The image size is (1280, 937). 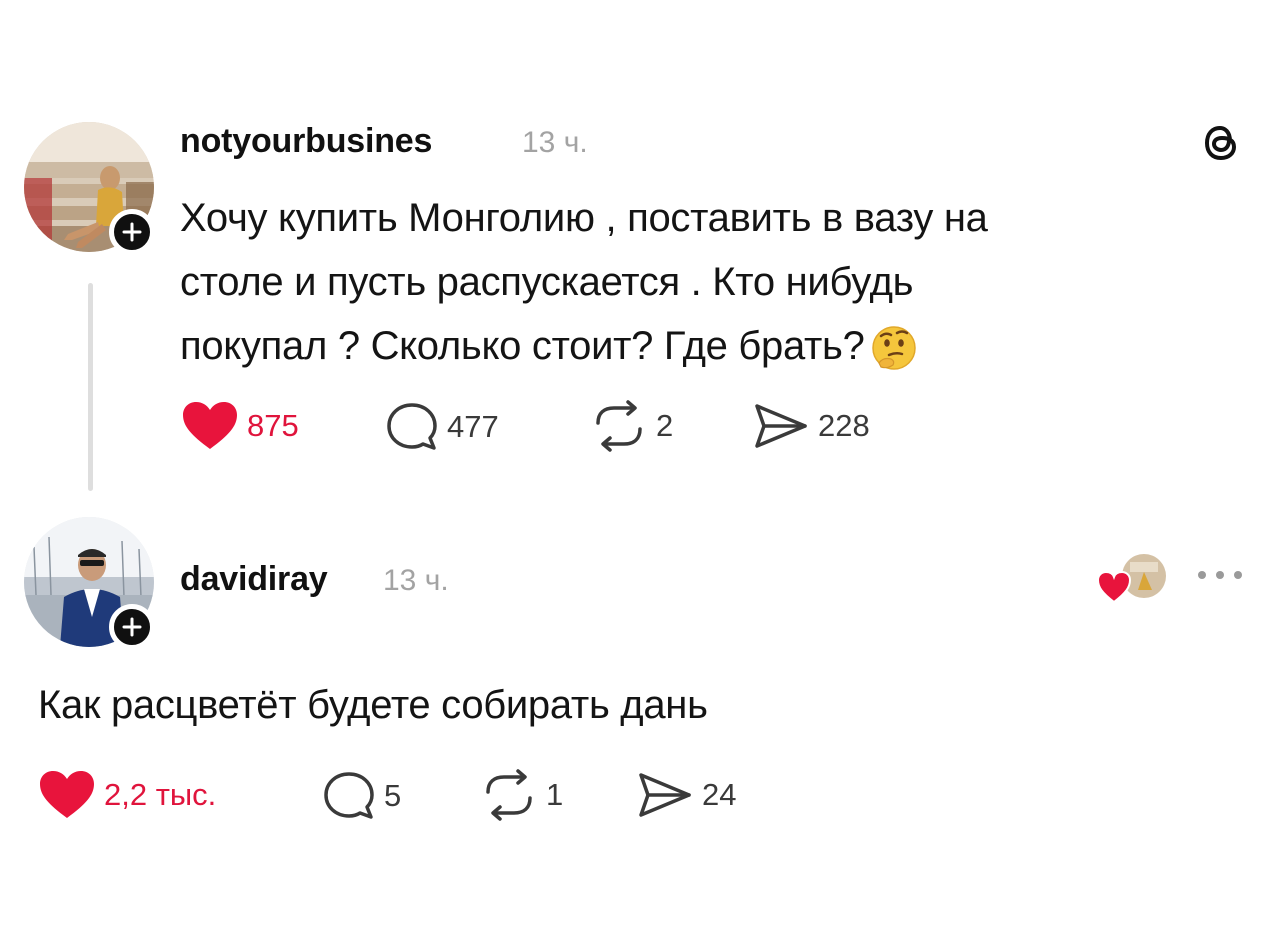 I want to click on post-text-line-3-text: покупал ? Сколько стоит? Где брать?, so click(x=522, y=346).